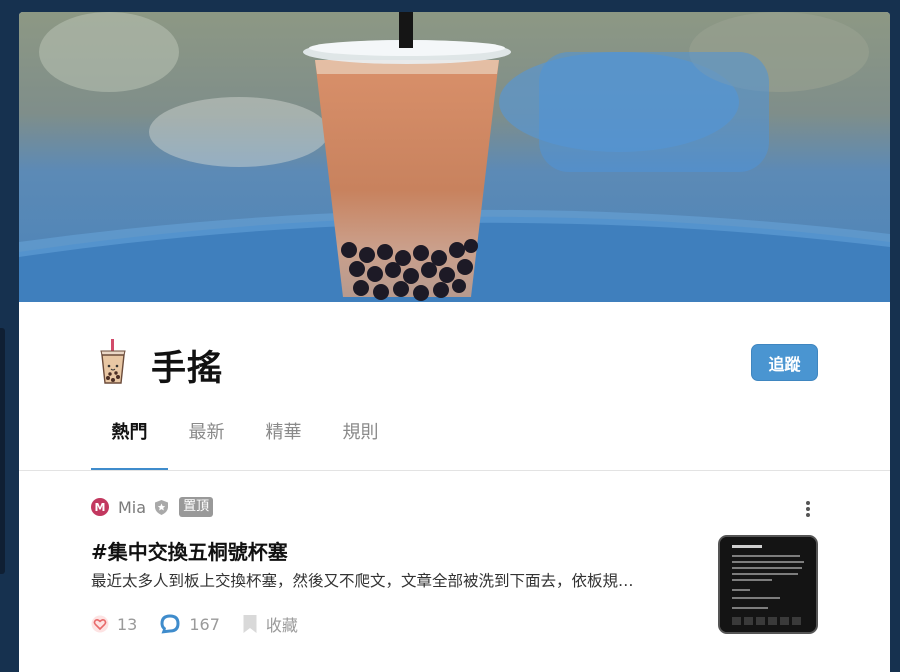  I want to click on tab-latest: 最新, so click(206, 439).